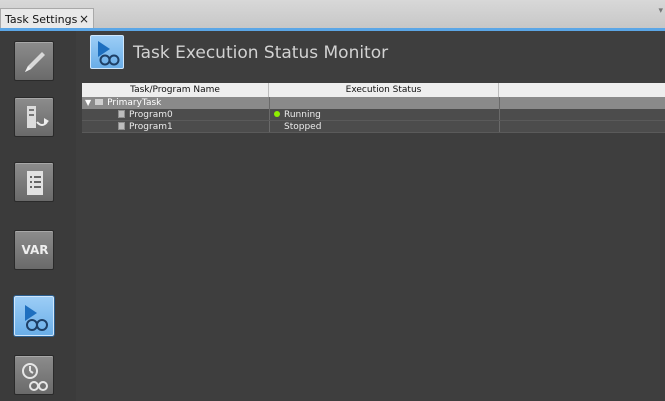  Describe the element at coordinates (261, 53) in the screenshot. I see `page-title: Task Execution Status Monitor` at that location.